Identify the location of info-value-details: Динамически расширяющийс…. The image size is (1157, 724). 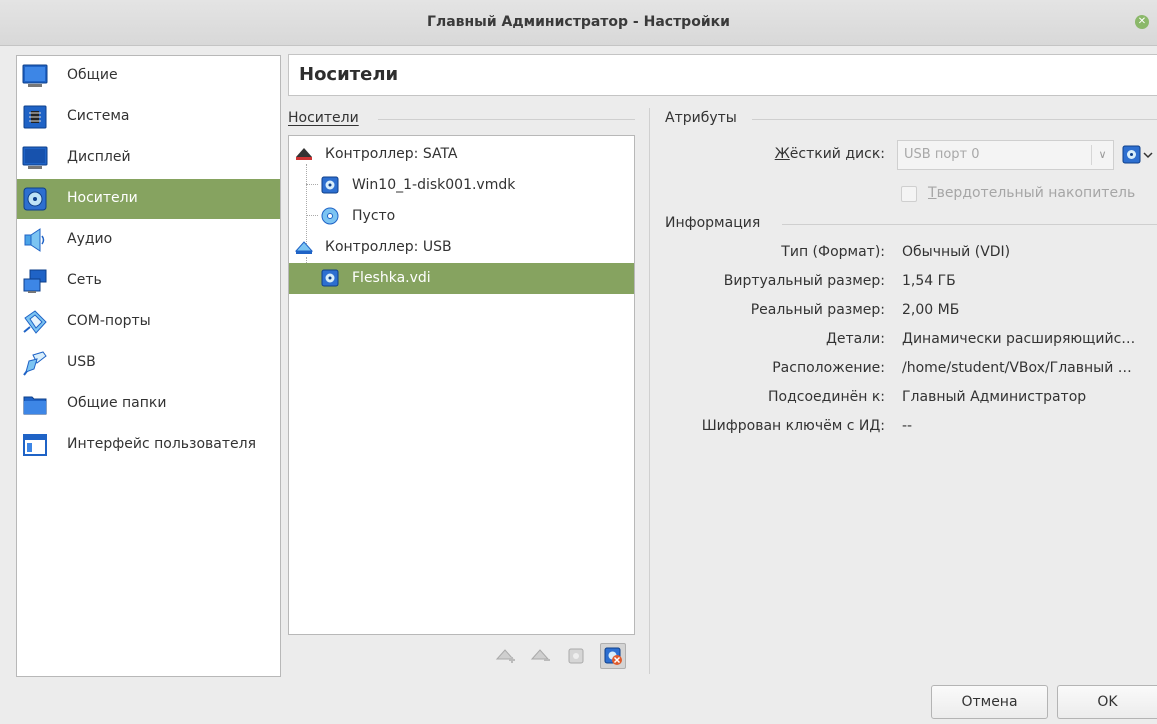
(1019, 339).